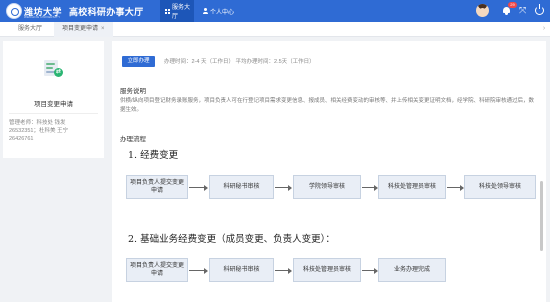 Image resolution: width=550 pixels, height=302 pixels. What do you see at coordinates (205, 11) in the screenshot?
I see `user-icon` at bounding box center [205, 11].